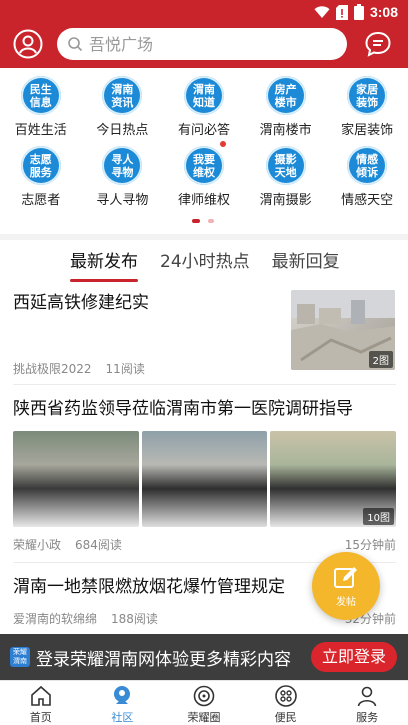 This screenshot has width=408, height=725. I want to click on rights-icon: 我要维权, so click(203, 165).